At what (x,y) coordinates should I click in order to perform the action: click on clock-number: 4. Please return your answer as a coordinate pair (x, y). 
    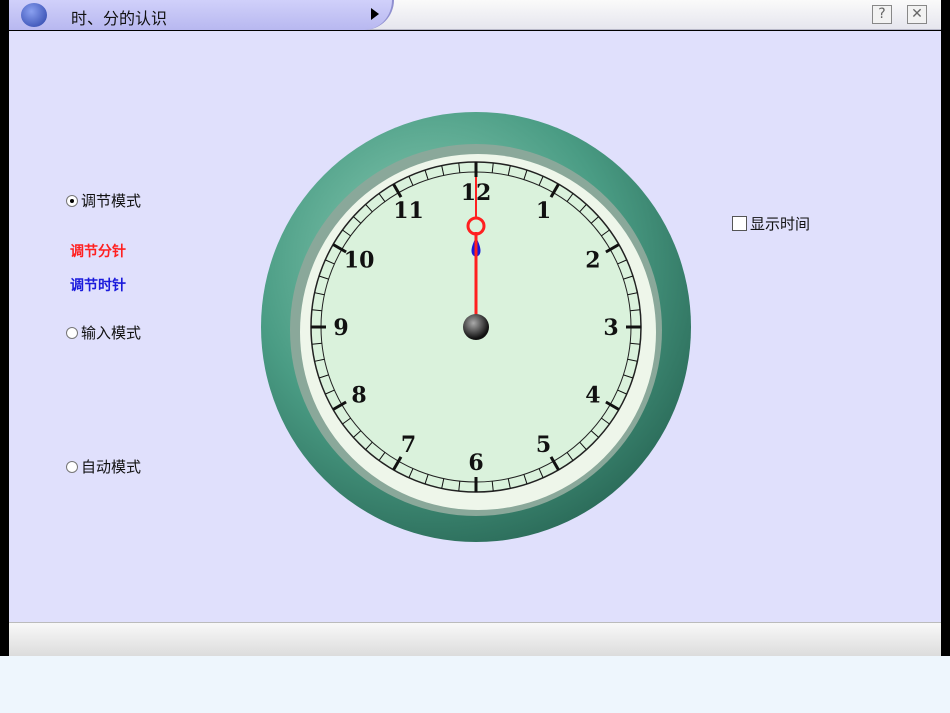
    Looking at the image, I should click on (592, 396).